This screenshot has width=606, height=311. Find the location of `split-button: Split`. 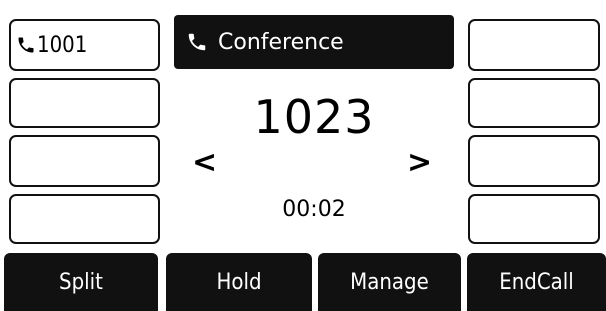

split-button: Split is located at coordinates (81, 282).